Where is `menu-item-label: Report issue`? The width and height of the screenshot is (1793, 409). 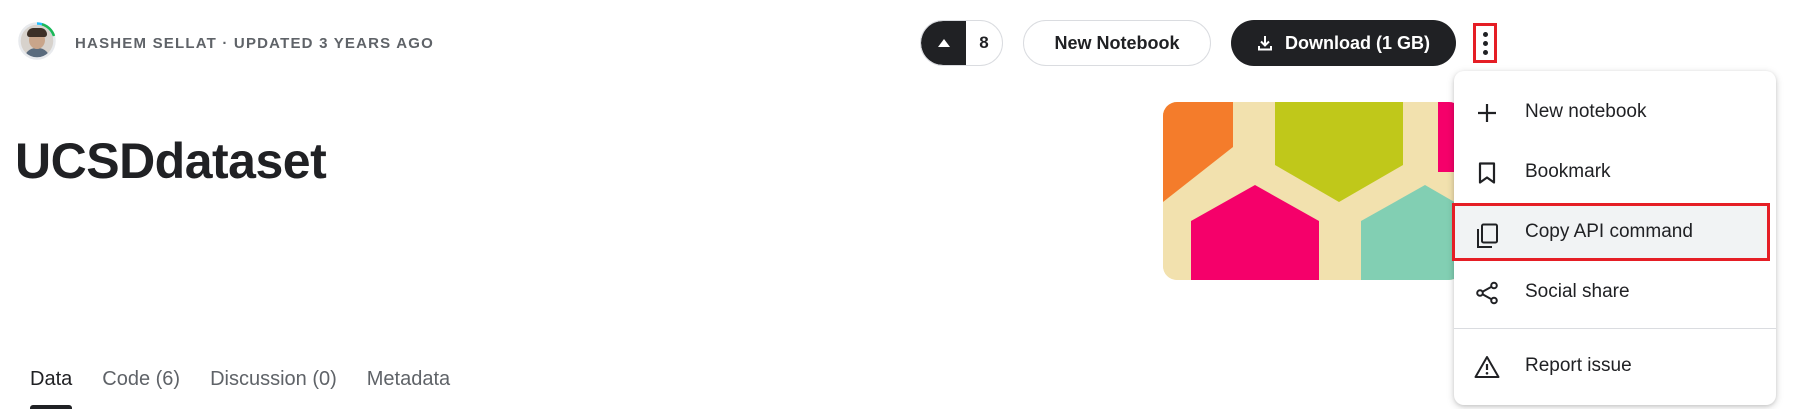 menu-item-label: Report issue is located at coordinates (1578, 365).